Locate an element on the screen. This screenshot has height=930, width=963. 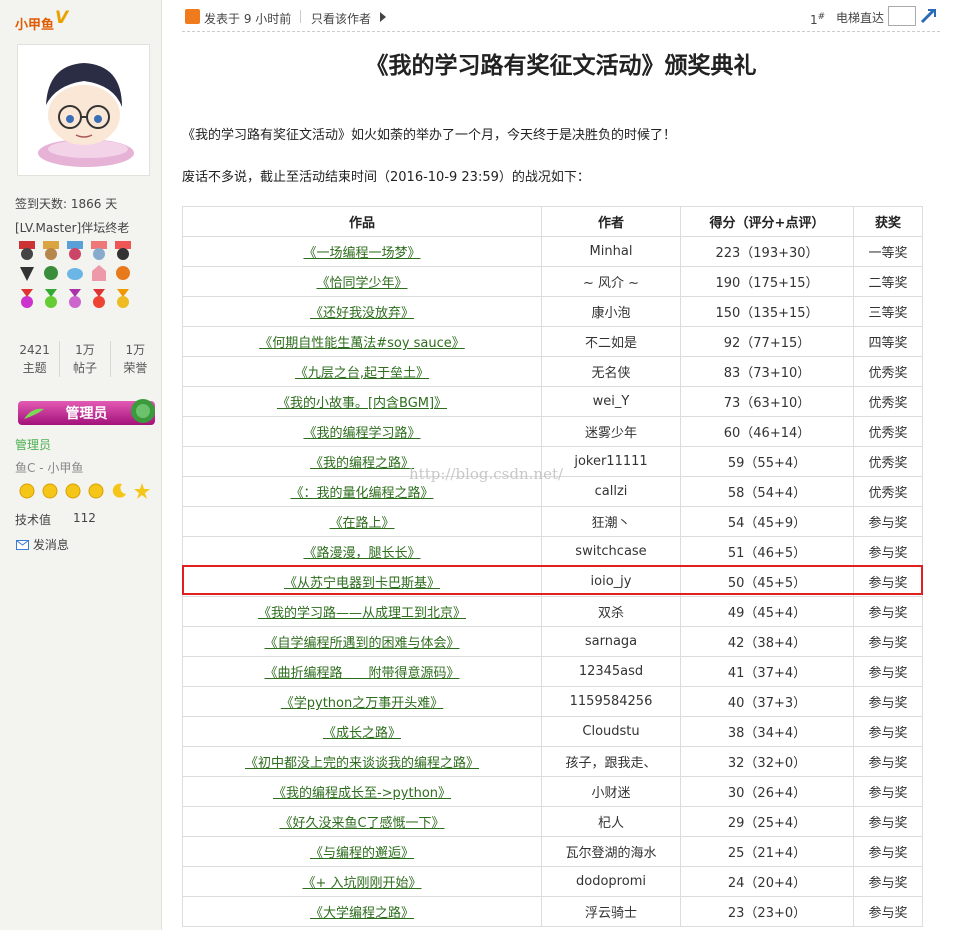
user-stats: 2421 主题 1万 帖子 1万 荣誉 is located at coordinates (85, 359).